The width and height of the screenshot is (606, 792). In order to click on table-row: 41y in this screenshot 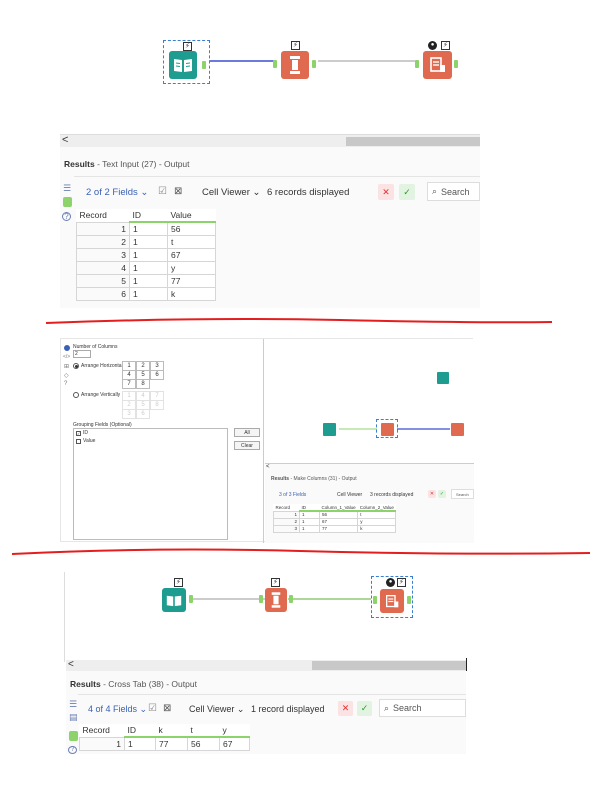, I will do `click(146, 268)`.